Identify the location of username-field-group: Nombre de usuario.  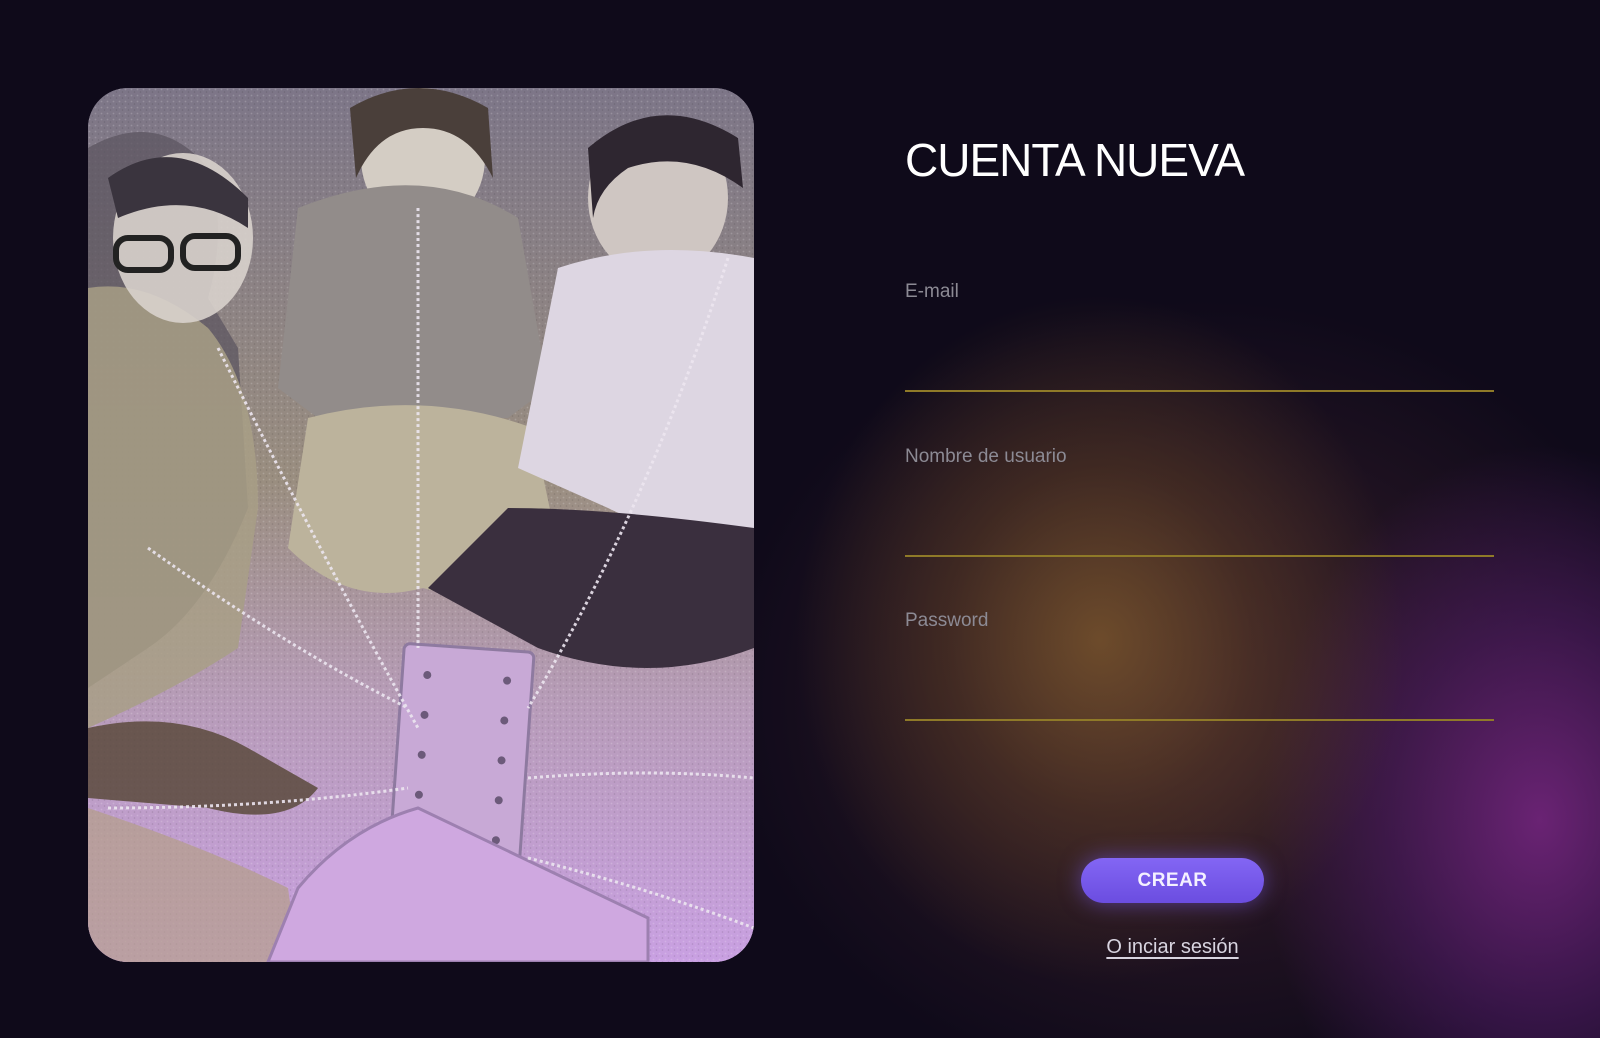
(1199, 501).